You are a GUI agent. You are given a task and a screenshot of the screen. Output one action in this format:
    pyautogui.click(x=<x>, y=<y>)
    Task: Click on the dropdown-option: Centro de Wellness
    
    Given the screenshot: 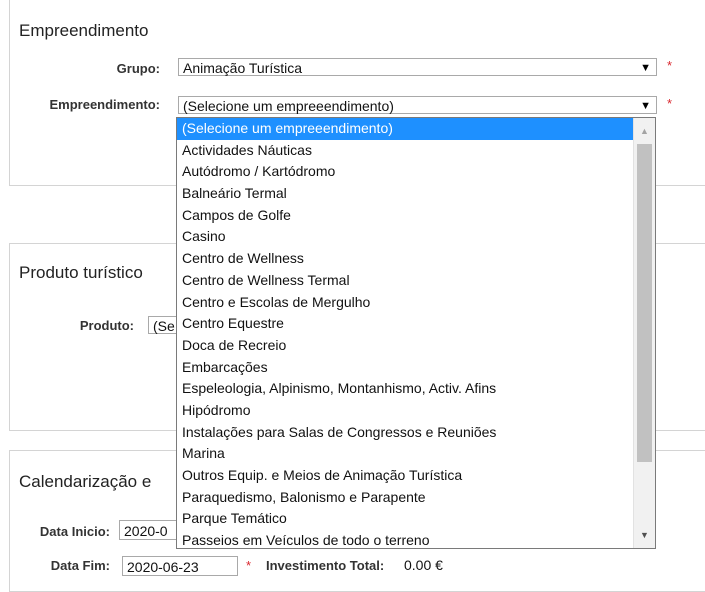 What is the action you would take?
    pyautogui.click(x=405, y=259)
    